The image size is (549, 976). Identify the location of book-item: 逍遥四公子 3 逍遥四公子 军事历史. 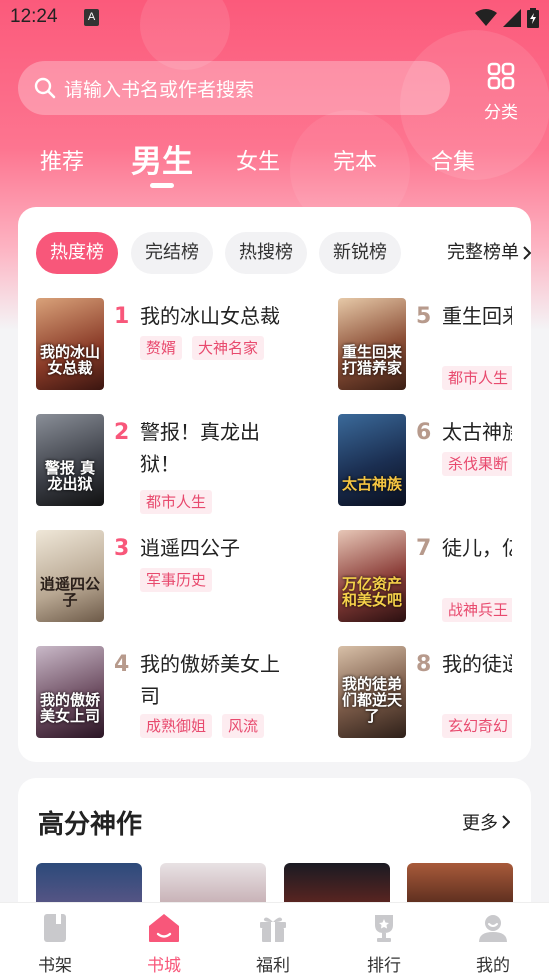
(186, 578).